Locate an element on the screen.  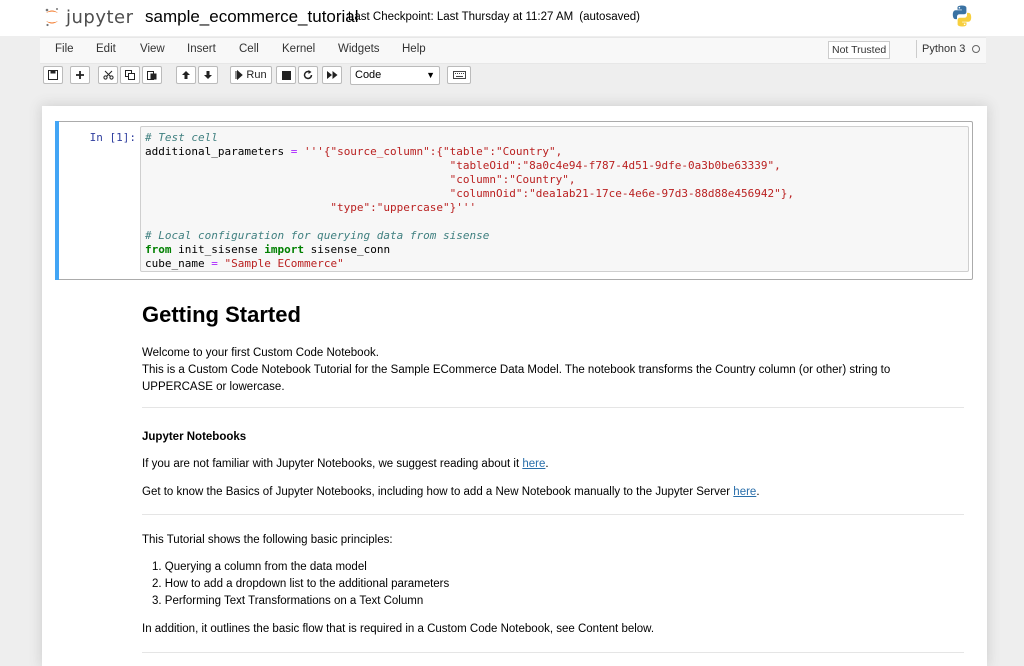
menu-widgets: Widgets is located at coordinates (359, 49).